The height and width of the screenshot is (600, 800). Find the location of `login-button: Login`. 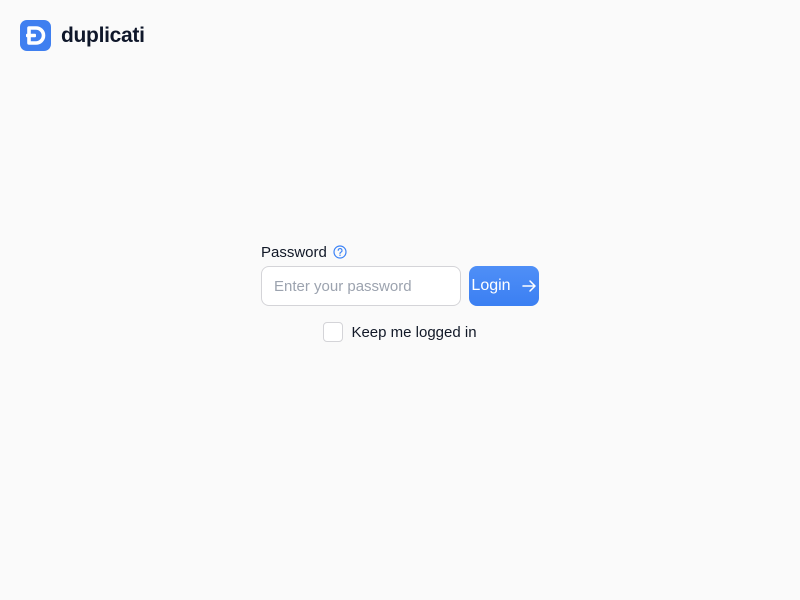

login-button: Login is located at coordinates (504, 286).